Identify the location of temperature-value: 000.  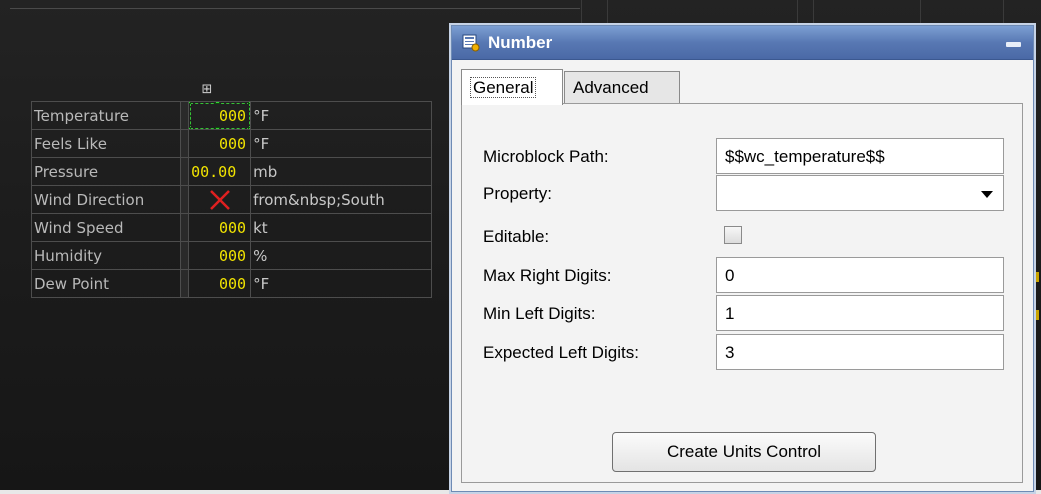
(220, 115).